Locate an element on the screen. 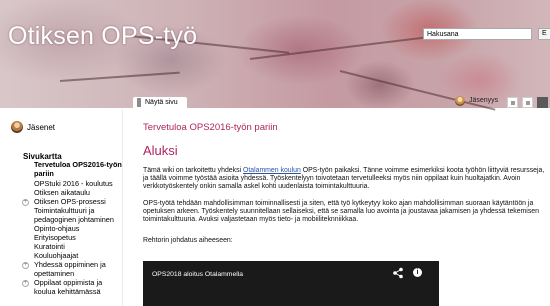  search-button: E is located at coordinates (544, 34).